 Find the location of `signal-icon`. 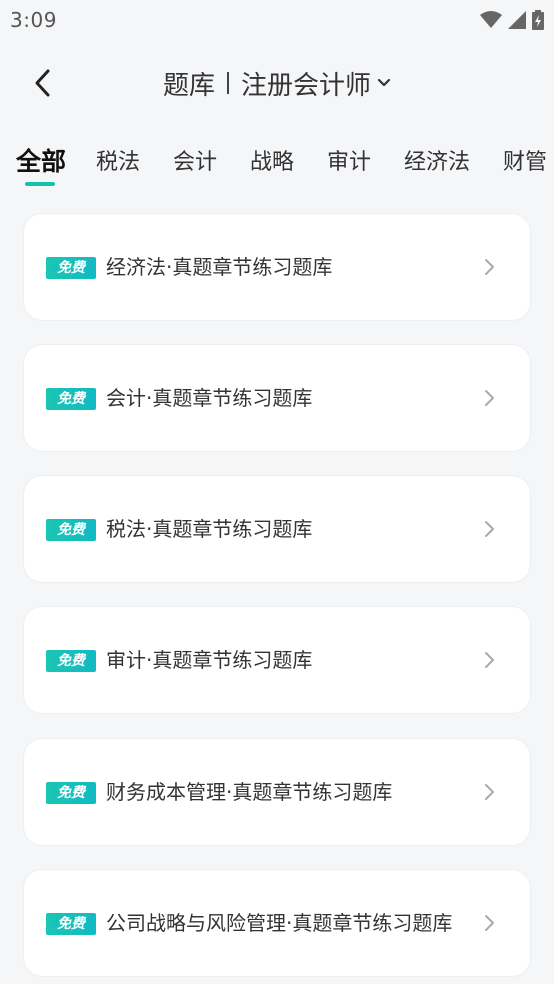

signal-icon is located at coordinates (517, 20).